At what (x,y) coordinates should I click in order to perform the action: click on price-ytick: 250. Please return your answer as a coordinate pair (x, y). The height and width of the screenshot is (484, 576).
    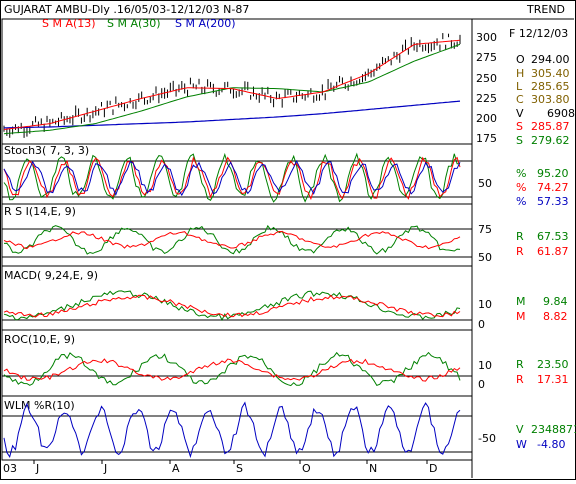
    Looking at the image, I should click on (486, 78).